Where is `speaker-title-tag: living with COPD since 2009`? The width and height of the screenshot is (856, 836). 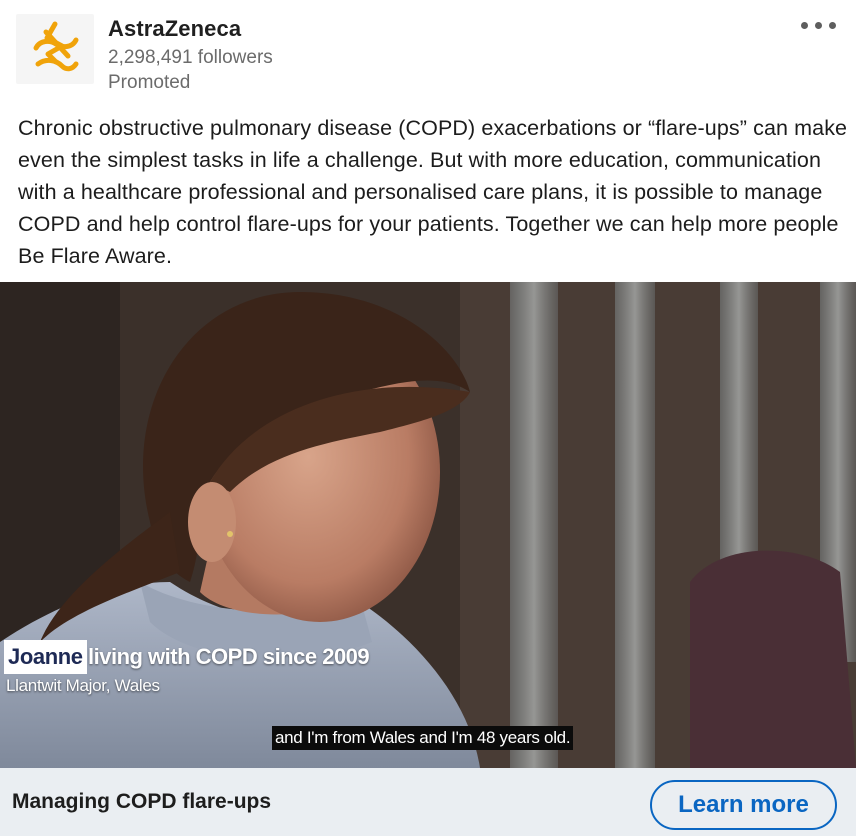
speaker-title-tag: living with COPD since 2009 is located at coordinates (229, 656).